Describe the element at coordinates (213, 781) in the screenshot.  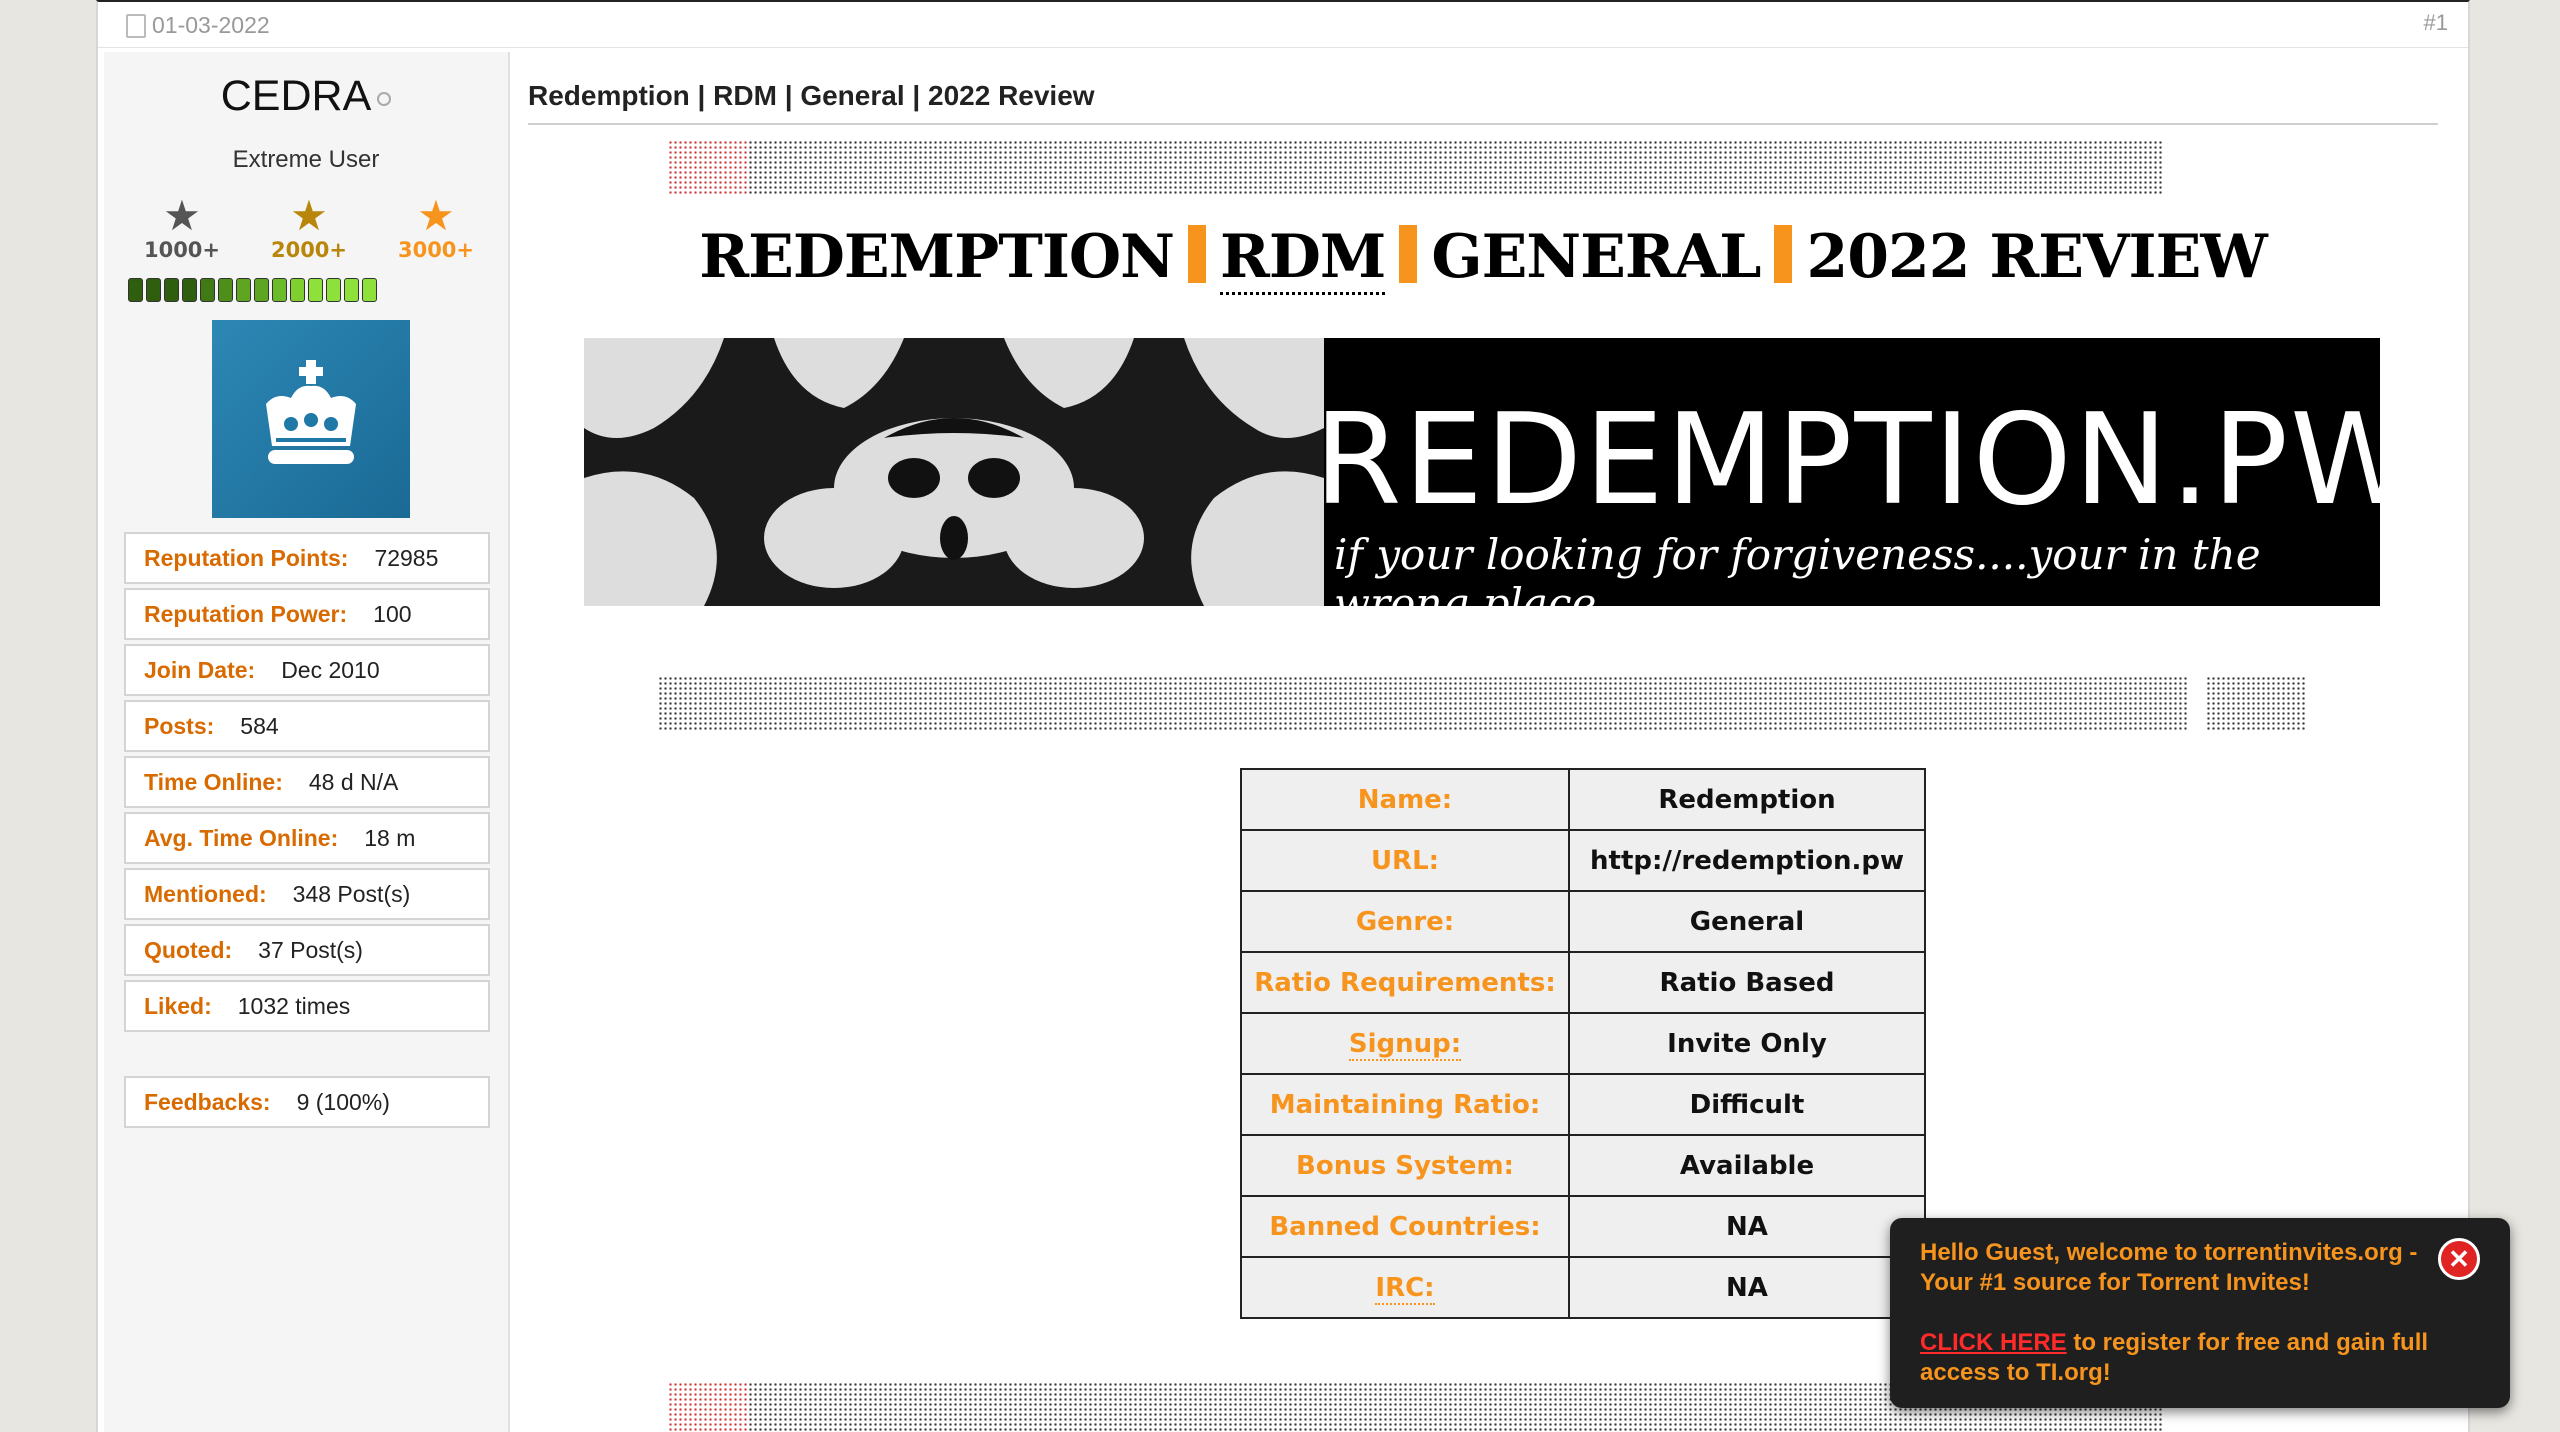
I see `info-label: Time Online:` at that location.